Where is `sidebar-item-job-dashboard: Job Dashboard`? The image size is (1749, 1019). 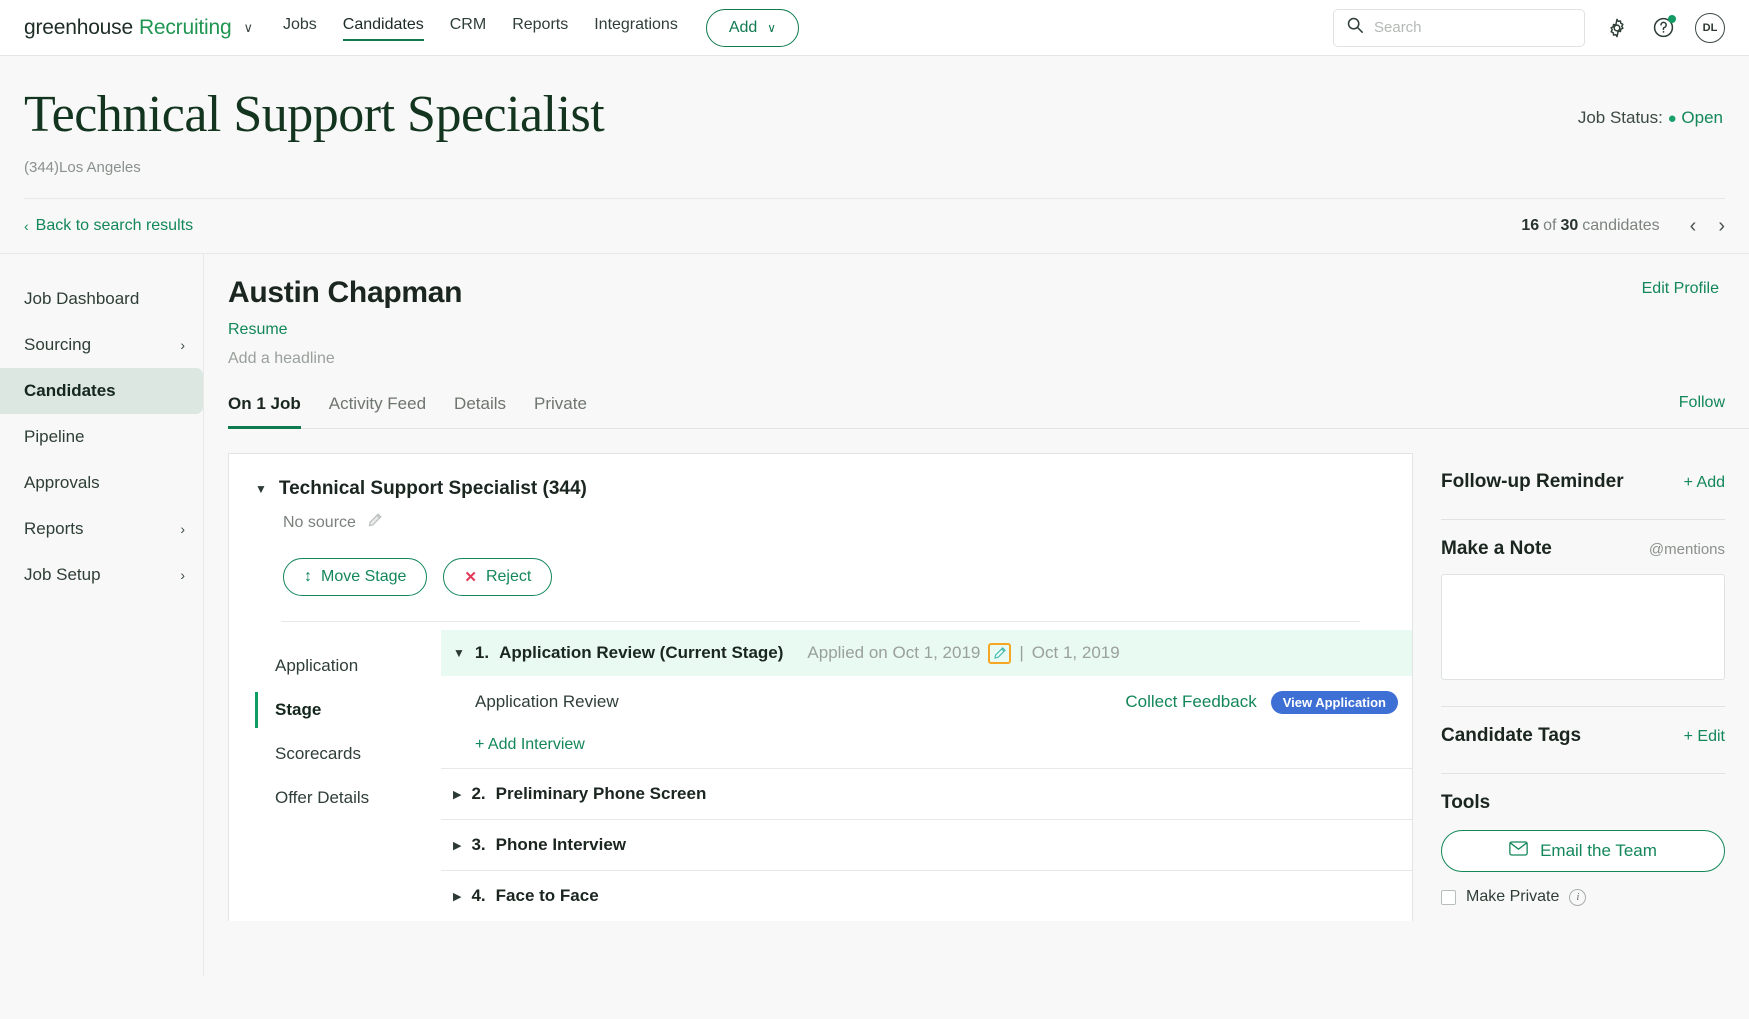 sidebar-item-job-dashboard: Job Dashboard is located at coordinates (101, 299).